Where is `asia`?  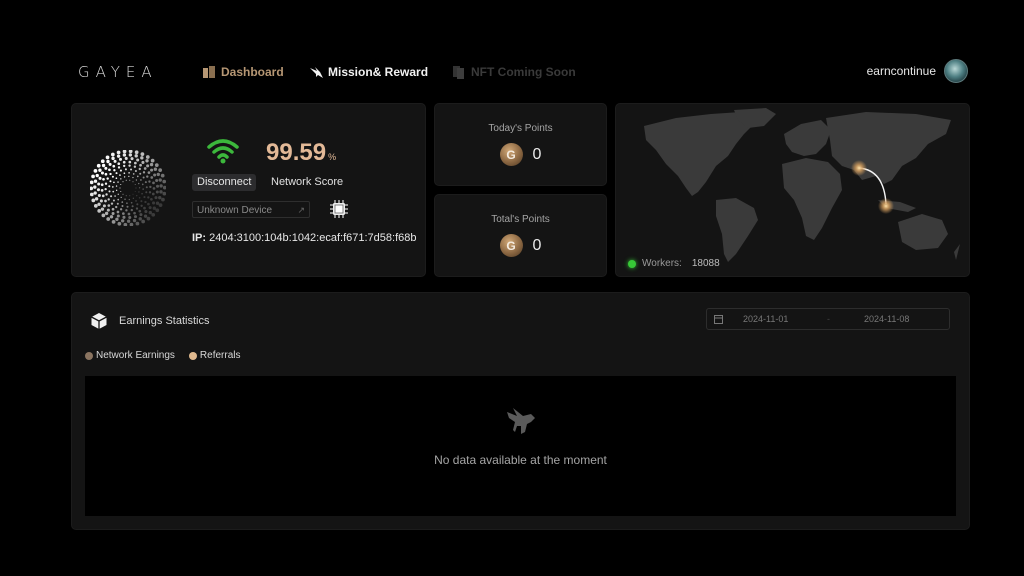 asia is located at coordinates (888, 148).